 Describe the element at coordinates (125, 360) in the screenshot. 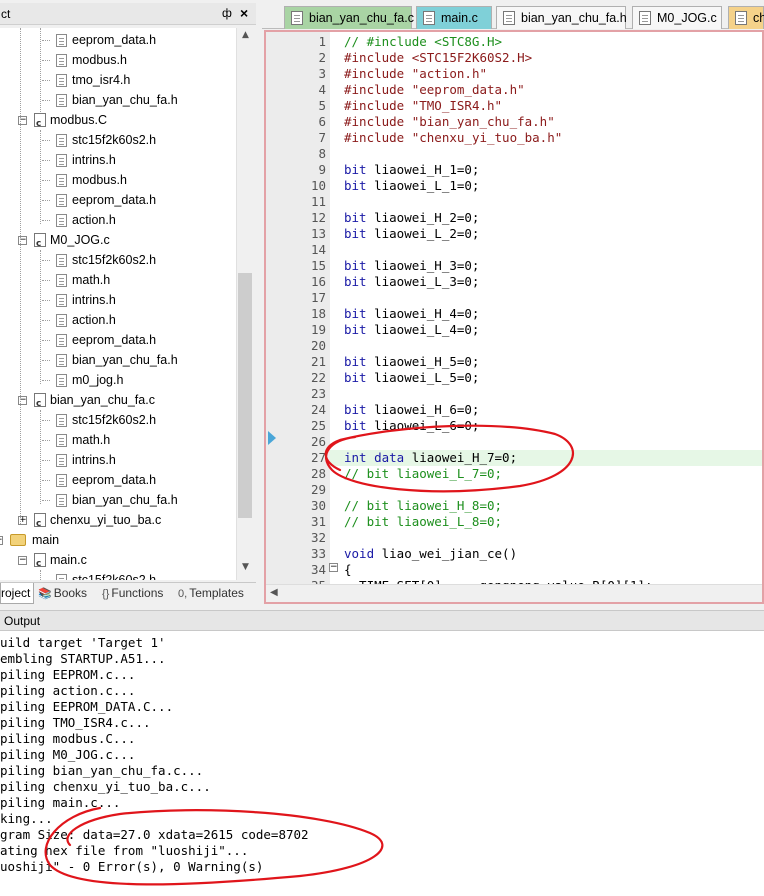

I see `tree-item-label: bian_yan_chu_fa.h` at that location.